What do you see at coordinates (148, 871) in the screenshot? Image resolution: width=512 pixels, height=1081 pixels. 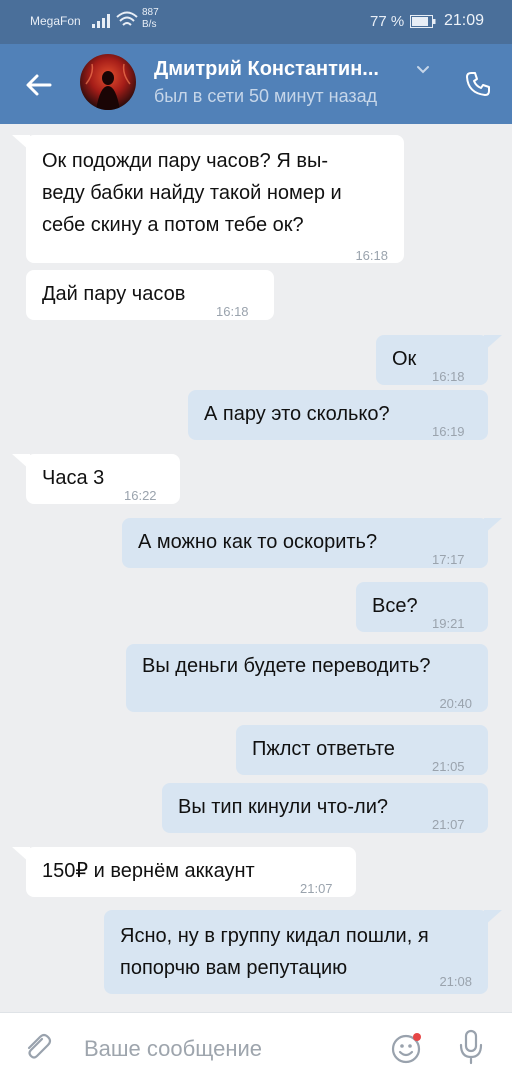 I see `message-text: 150₽ и вернём аккаунт` at bounding box center [148, 871].